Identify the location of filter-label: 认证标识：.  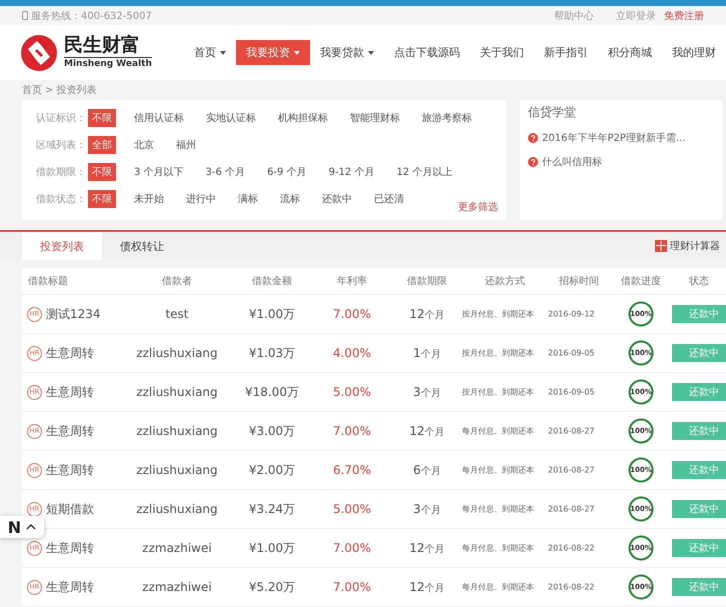
(61, 118).